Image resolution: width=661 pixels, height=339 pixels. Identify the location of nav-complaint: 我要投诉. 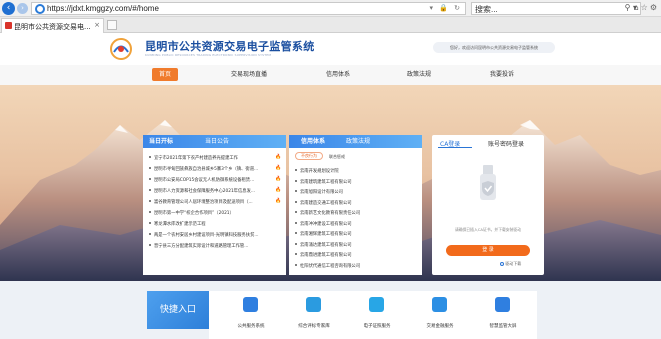
(502, 75).